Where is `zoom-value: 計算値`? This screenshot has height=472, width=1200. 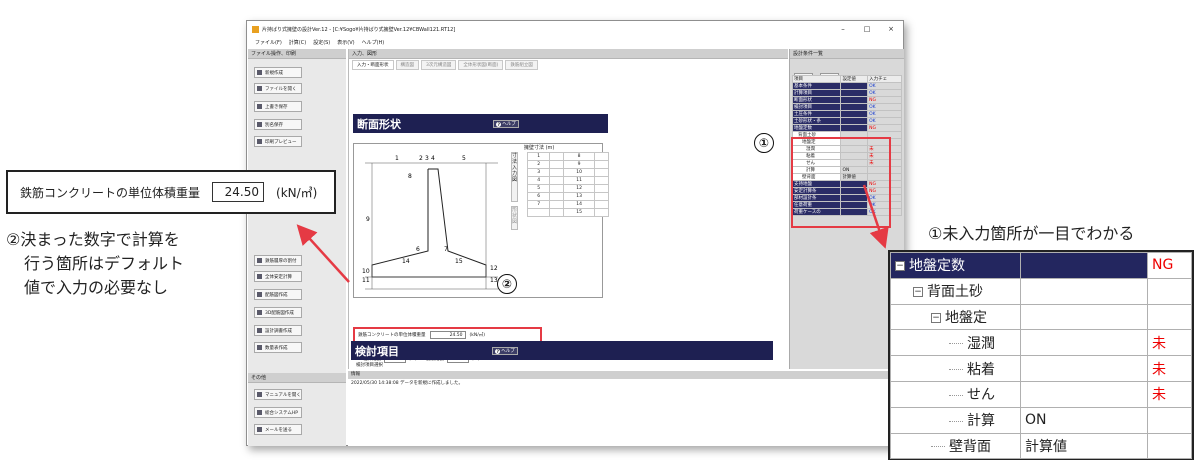
zoom-value: 計算値 is located at coordinates (1084, 446).